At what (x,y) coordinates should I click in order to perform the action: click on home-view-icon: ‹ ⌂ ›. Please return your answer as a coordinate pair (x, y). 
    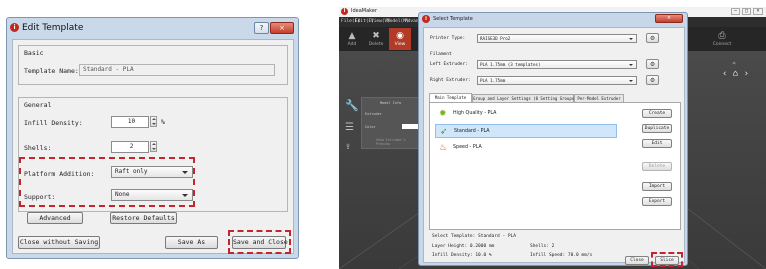
    Looking at the image, I should click on (735, 74).